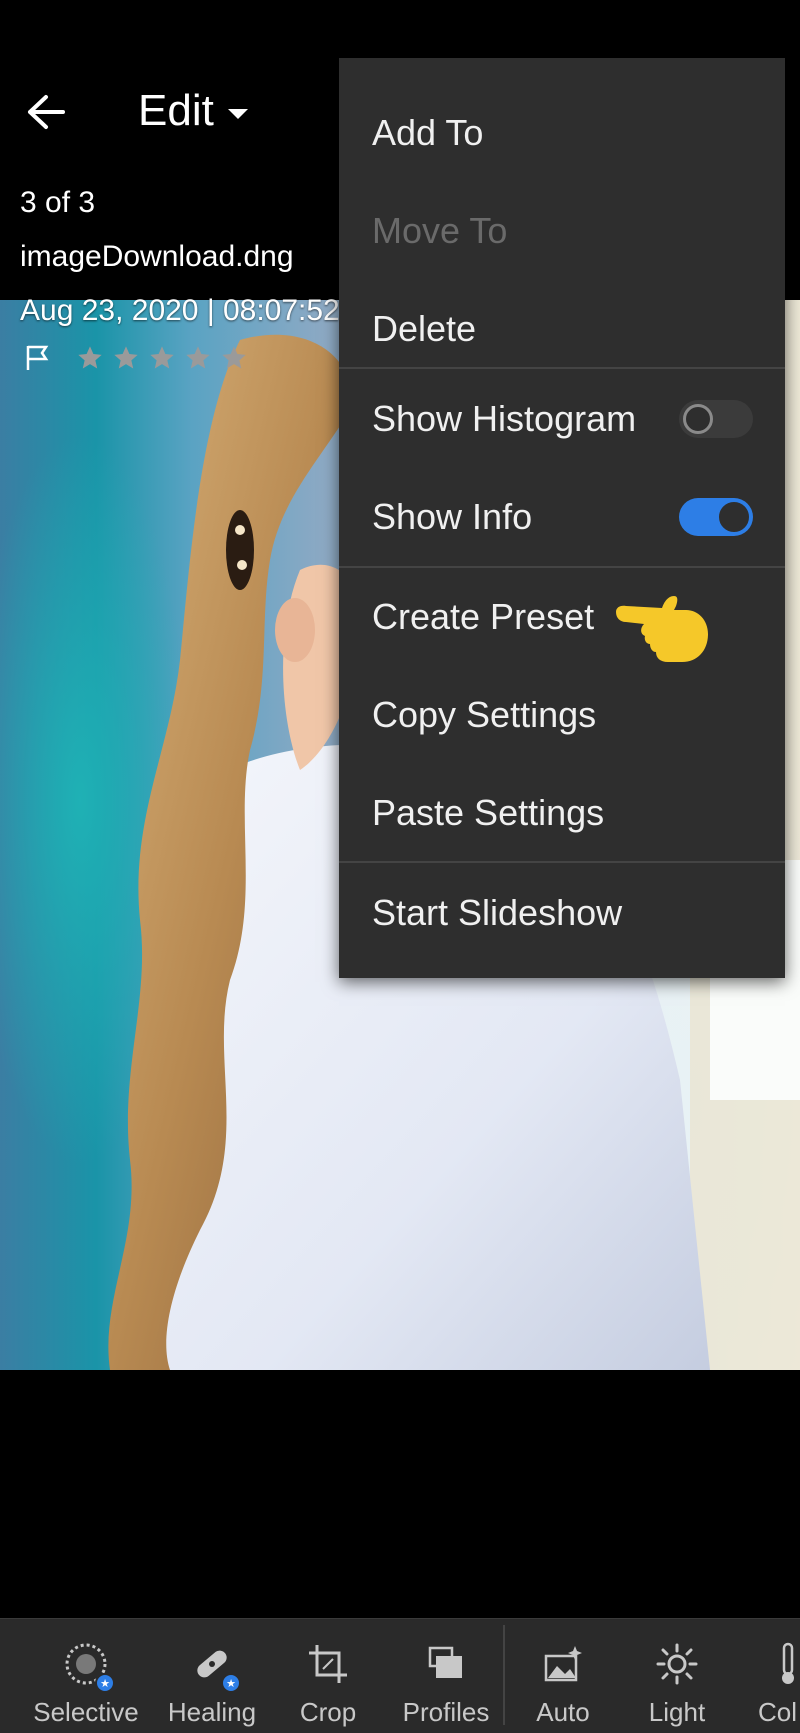 The width and height of the screenshot is (800, 1733). What do you see at coordinates (562, 329) in the screenshot?
I see `menu-item-delete: Delete` at bounding box center [562, 329].